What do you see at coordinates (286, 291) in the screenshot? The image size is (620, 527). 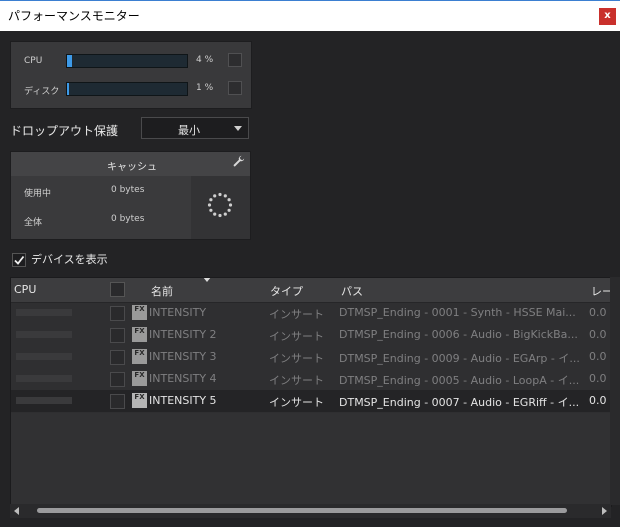 I see `column-header-type: タイプ` at bounding box center [286, 291].